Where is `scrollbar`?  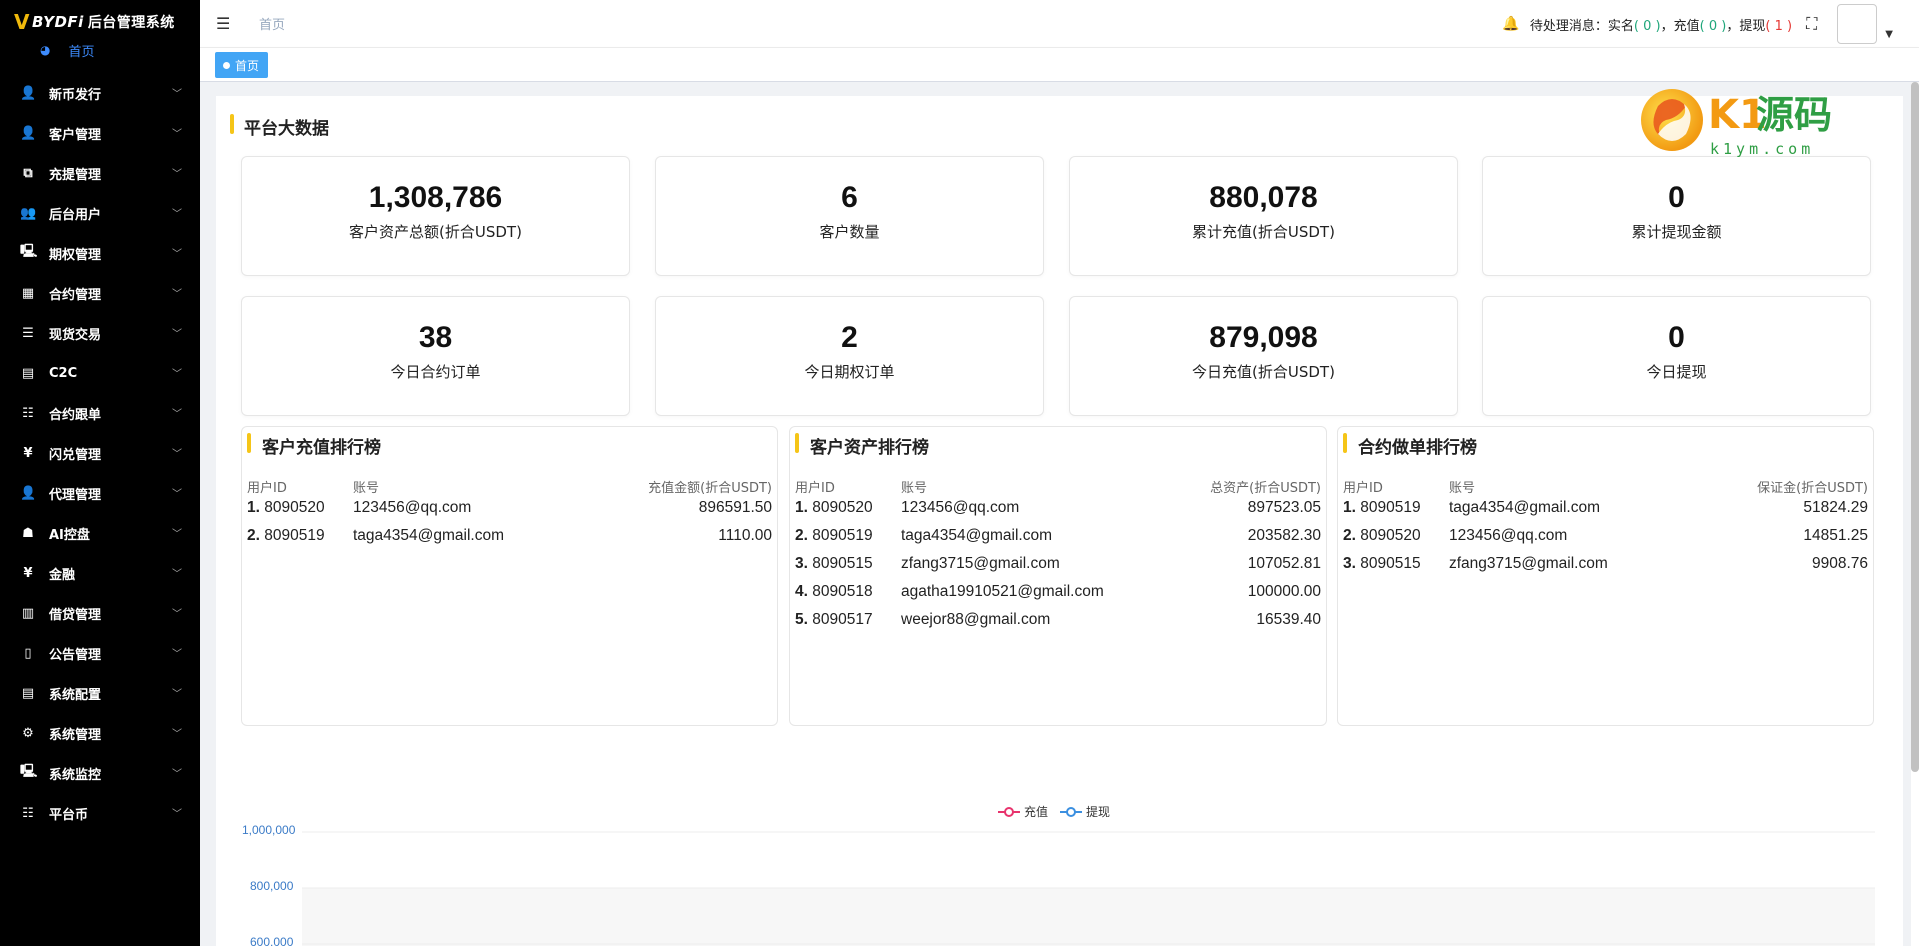 scrollbar is located at coordinates (1915, 427).